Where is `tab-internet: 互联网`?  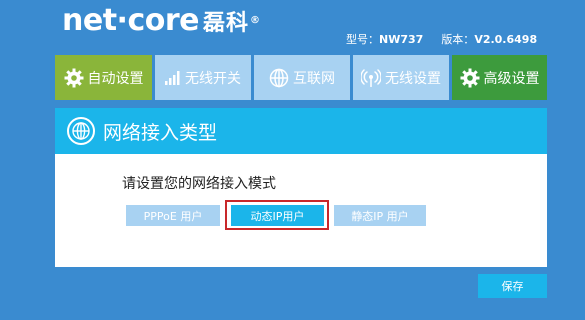 tab-internet: 互联网 is located at coordinates (302, 77).